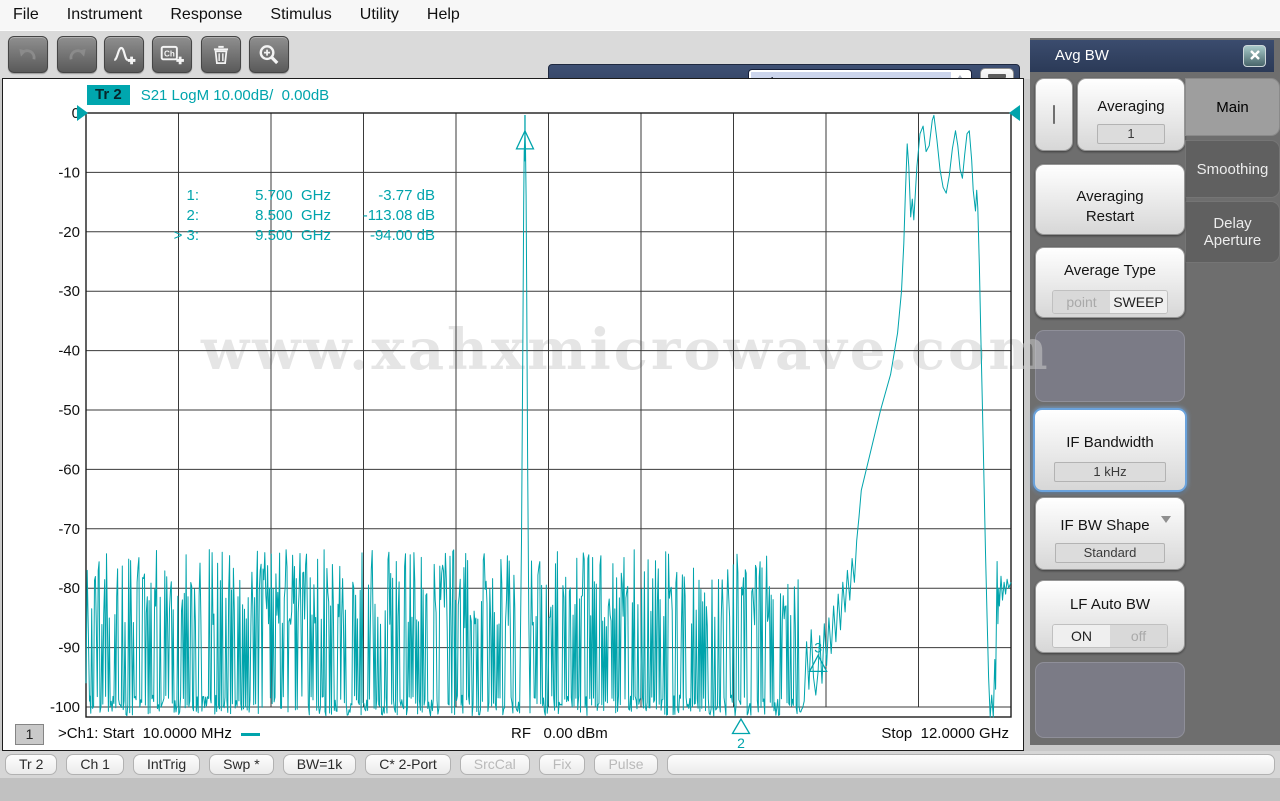 The width and height of the screenshot is (1280, 801). Describe the element at coordinates (241, 764) in the screenshot. I see `status-swp-: Swp *` at that location.